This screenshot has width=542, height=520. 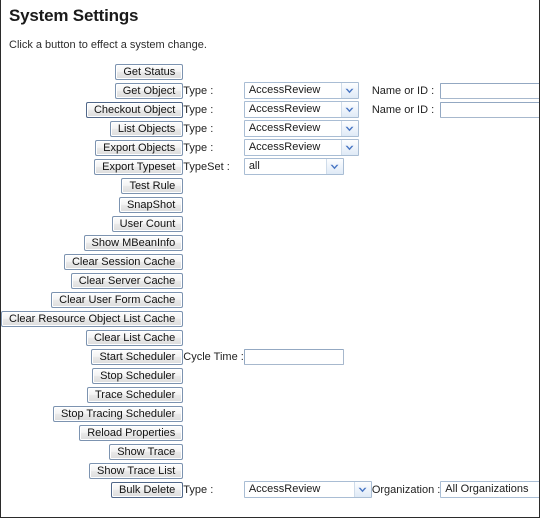 I want to click on clear-server-cache-button: Clear Server Cache, so click(x=127, y=280).